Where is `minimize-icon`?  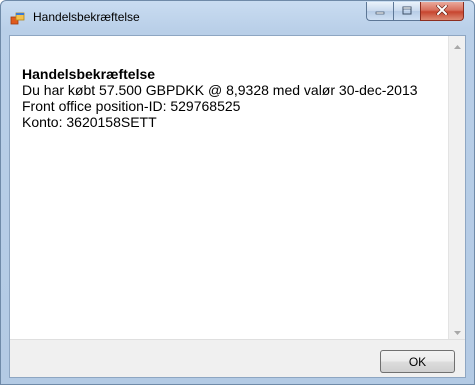 minimize-icon is located at coordinates (380, 11).